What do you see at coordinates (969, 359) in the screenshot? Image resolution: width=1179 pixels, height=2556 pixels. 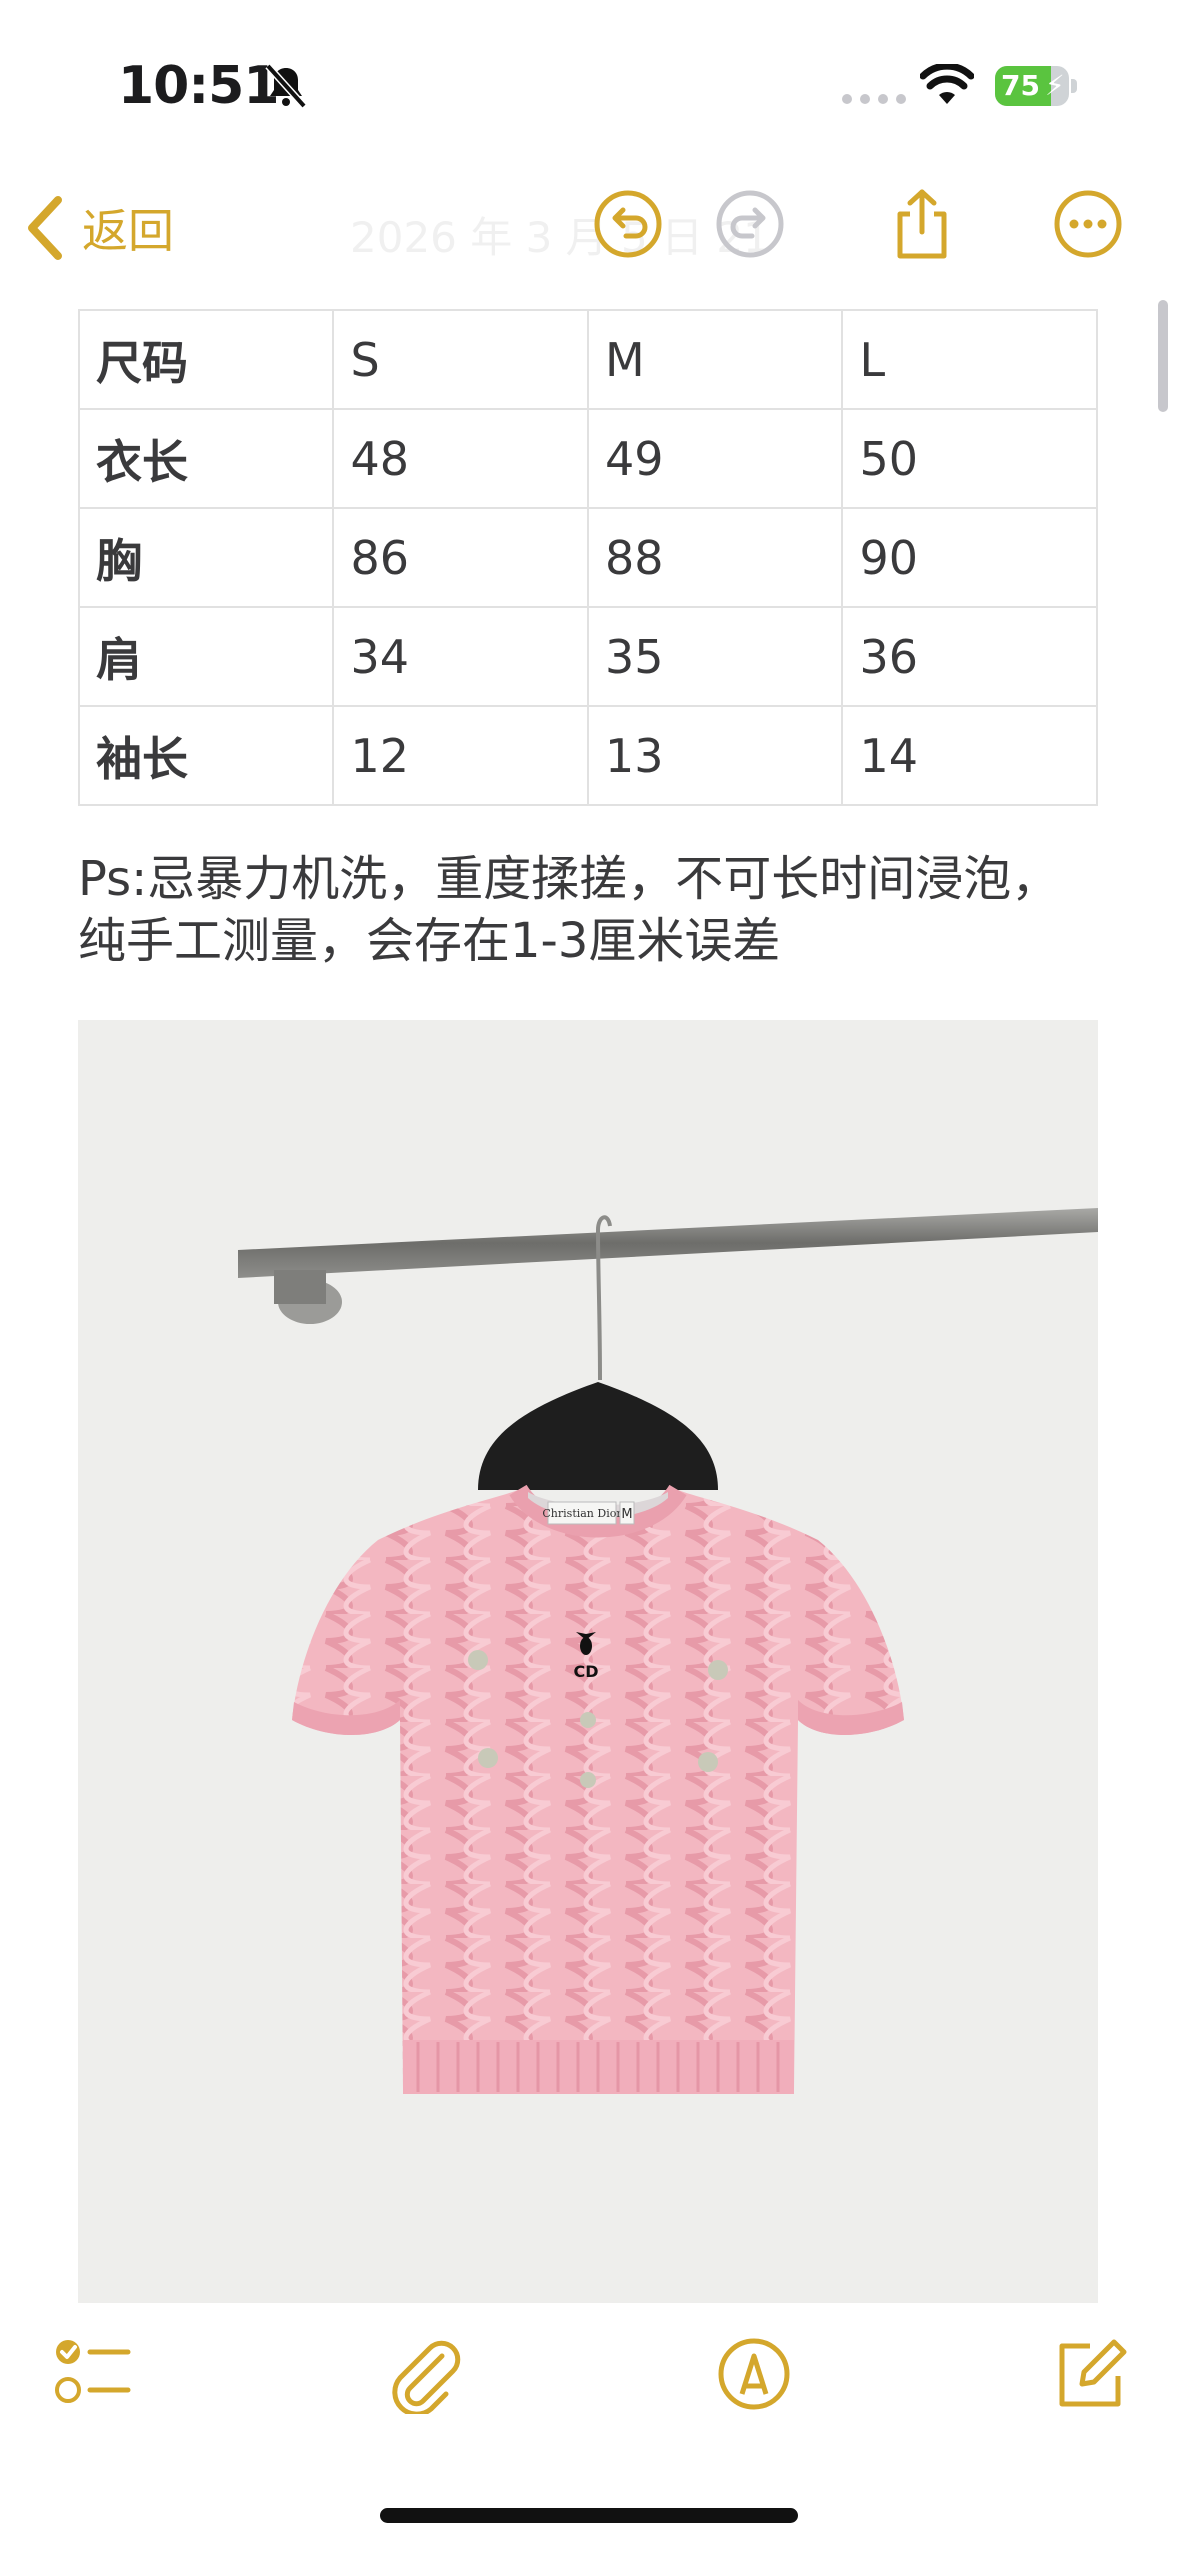 I see `table-cell: L` at bounding box center [969, 359].